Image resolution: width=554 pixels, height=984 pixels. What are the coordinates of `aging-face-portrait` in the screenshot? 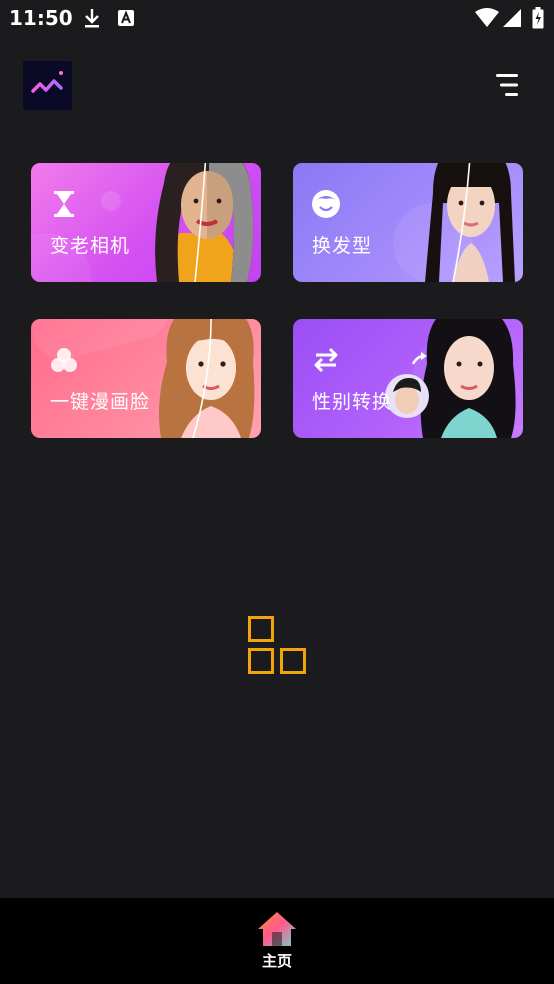 It's located at (204, 222).